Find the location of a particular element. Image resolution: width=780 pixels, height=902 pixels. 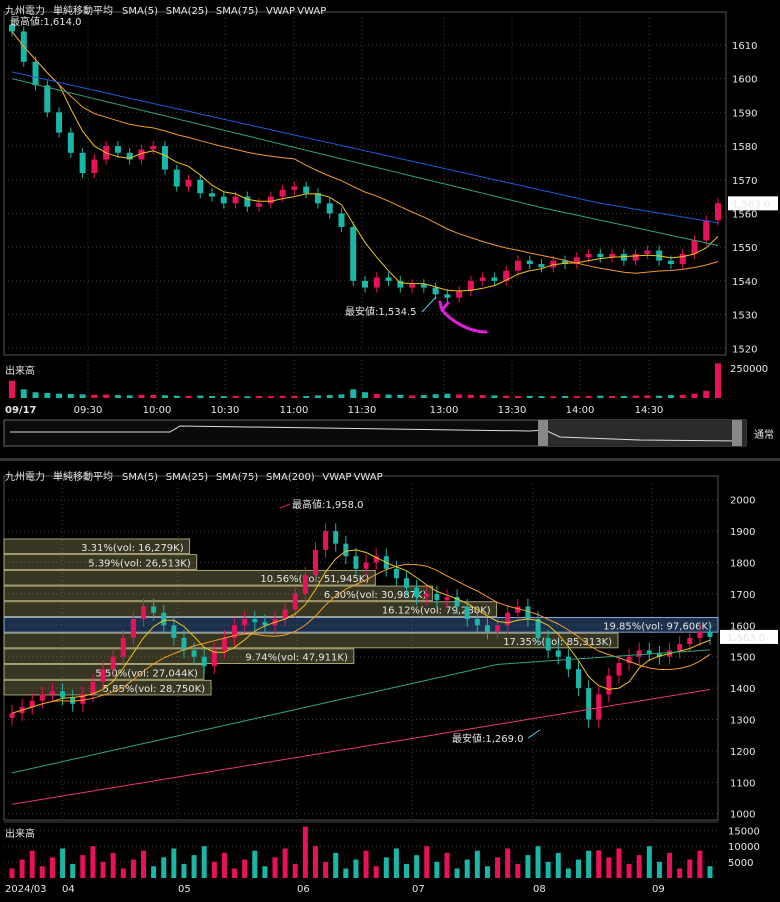

volume-profile-label: 5.50%(vol: 27,044K) is located at coordinates (146, 673).